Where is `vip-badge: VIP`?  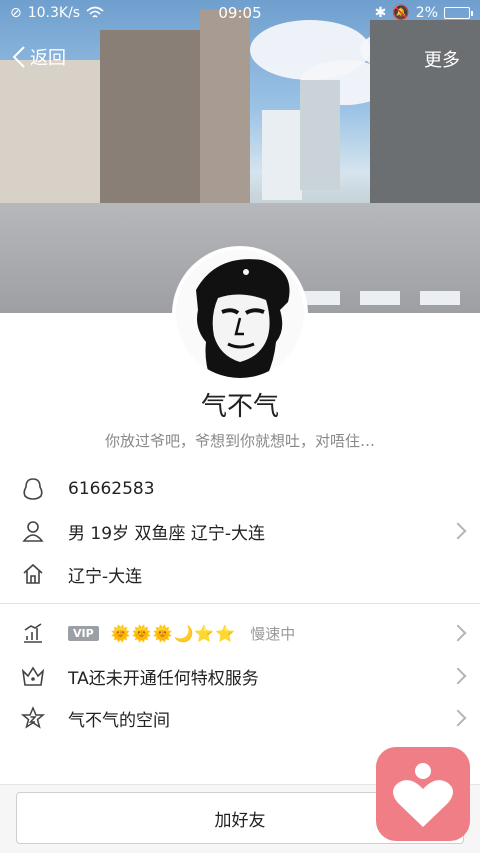 vip-badge: VIP is located at coordinates (83, 633).